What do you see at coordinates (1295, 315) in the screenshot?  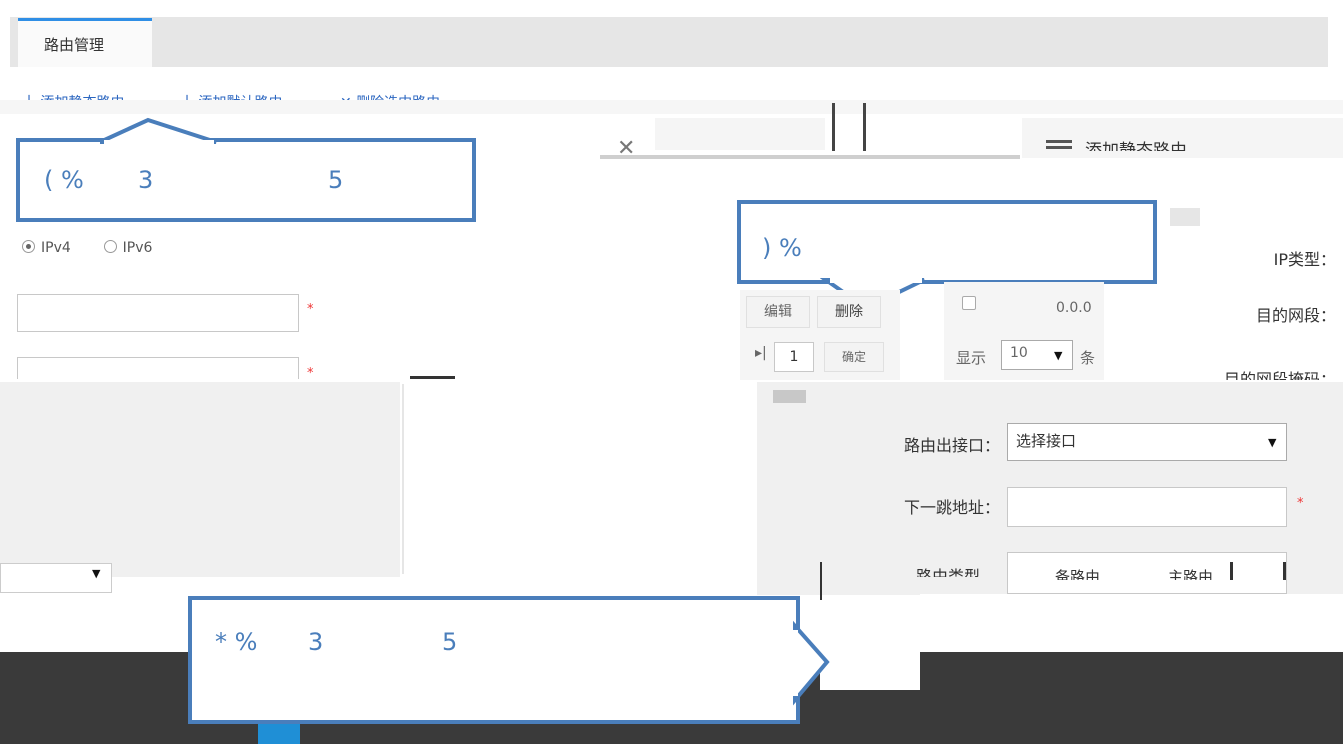 I see `dest-network-label: 目的网段：` at bounding box center [1295, 315].